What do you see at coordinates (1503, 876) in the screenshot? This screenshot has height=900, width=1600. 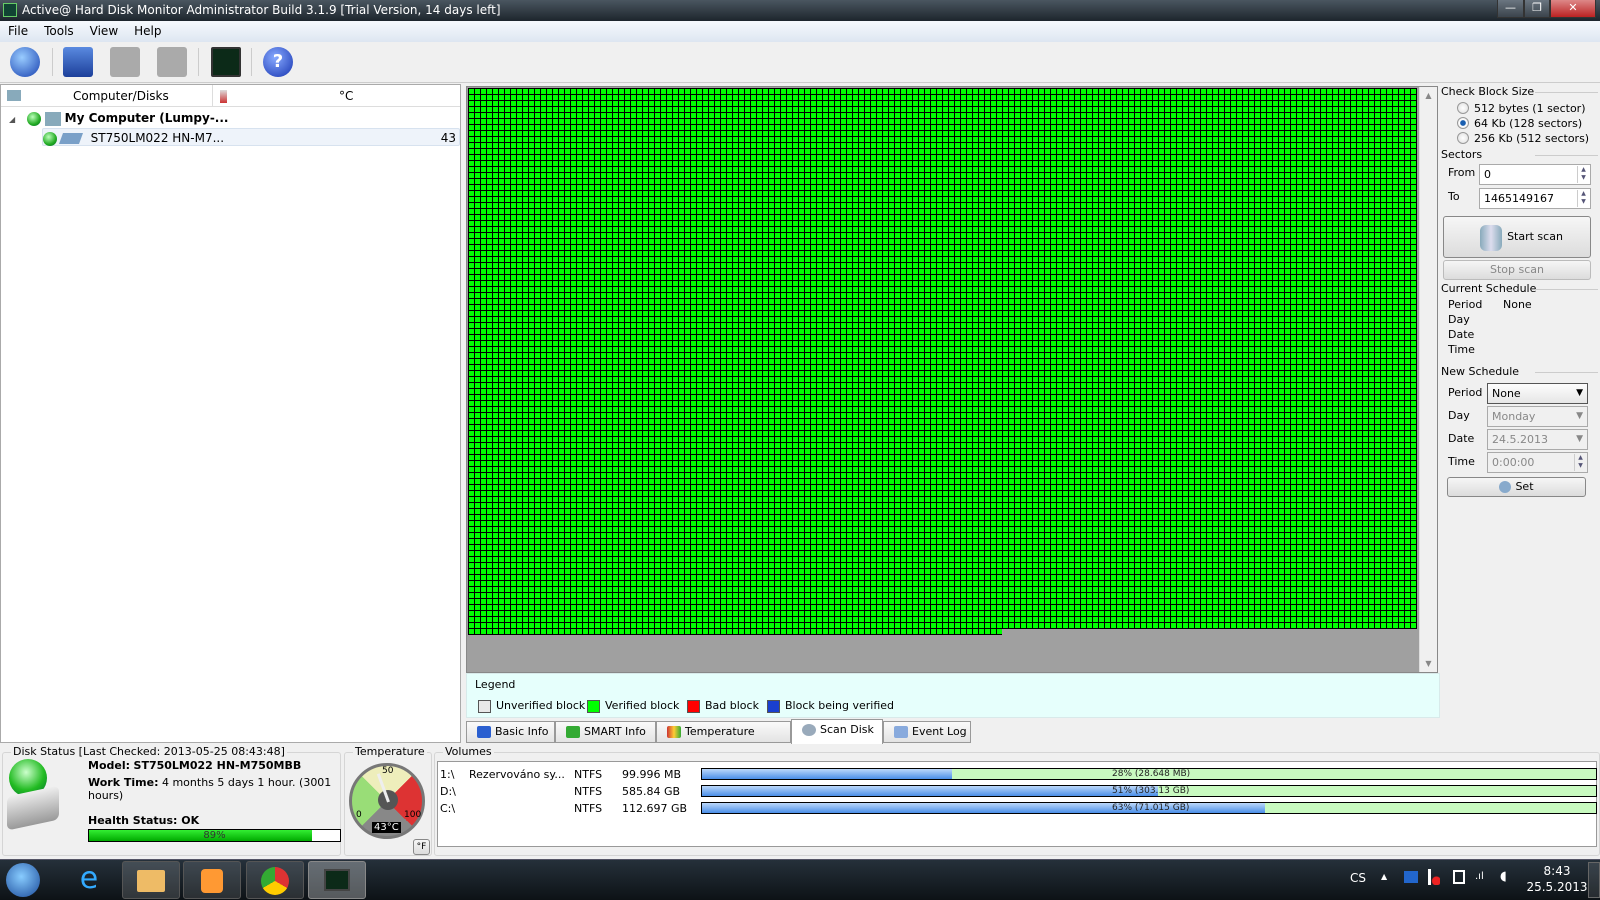 I see `volume-icon: ◖` at bounding box center [1503, 876].